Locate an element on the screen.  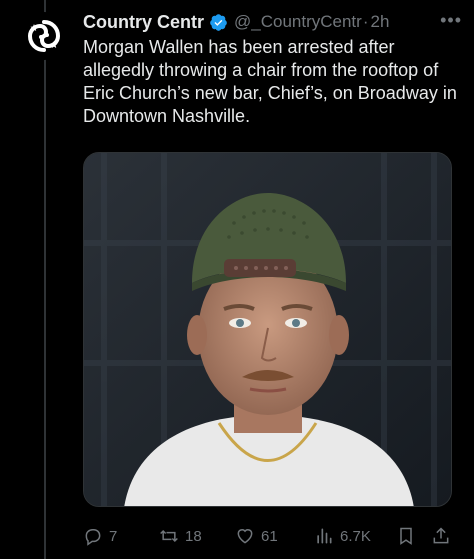
like-button: 61 is located at coordinates (256, 536).